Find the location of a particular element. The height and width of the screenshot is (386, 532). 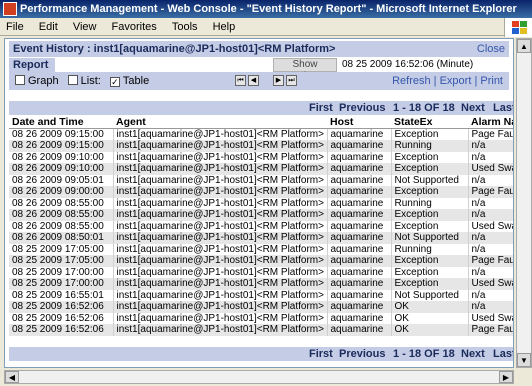

ie-icon is located at coordinates (10, 9).